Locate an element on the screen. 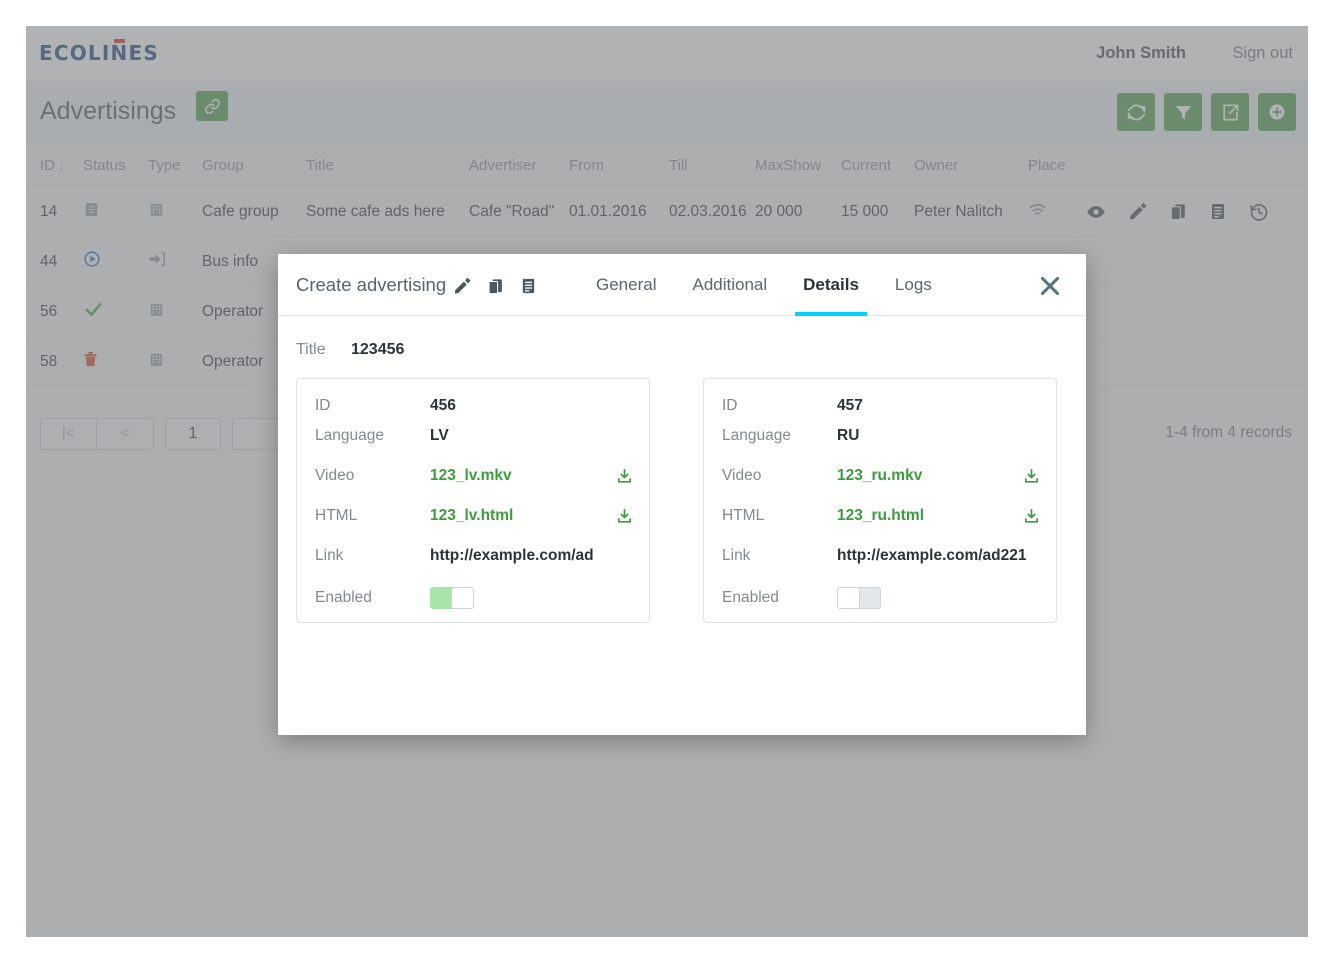 This screenshot has height=963, width=1334. language-value: RU is located at coordinates (848, 435).